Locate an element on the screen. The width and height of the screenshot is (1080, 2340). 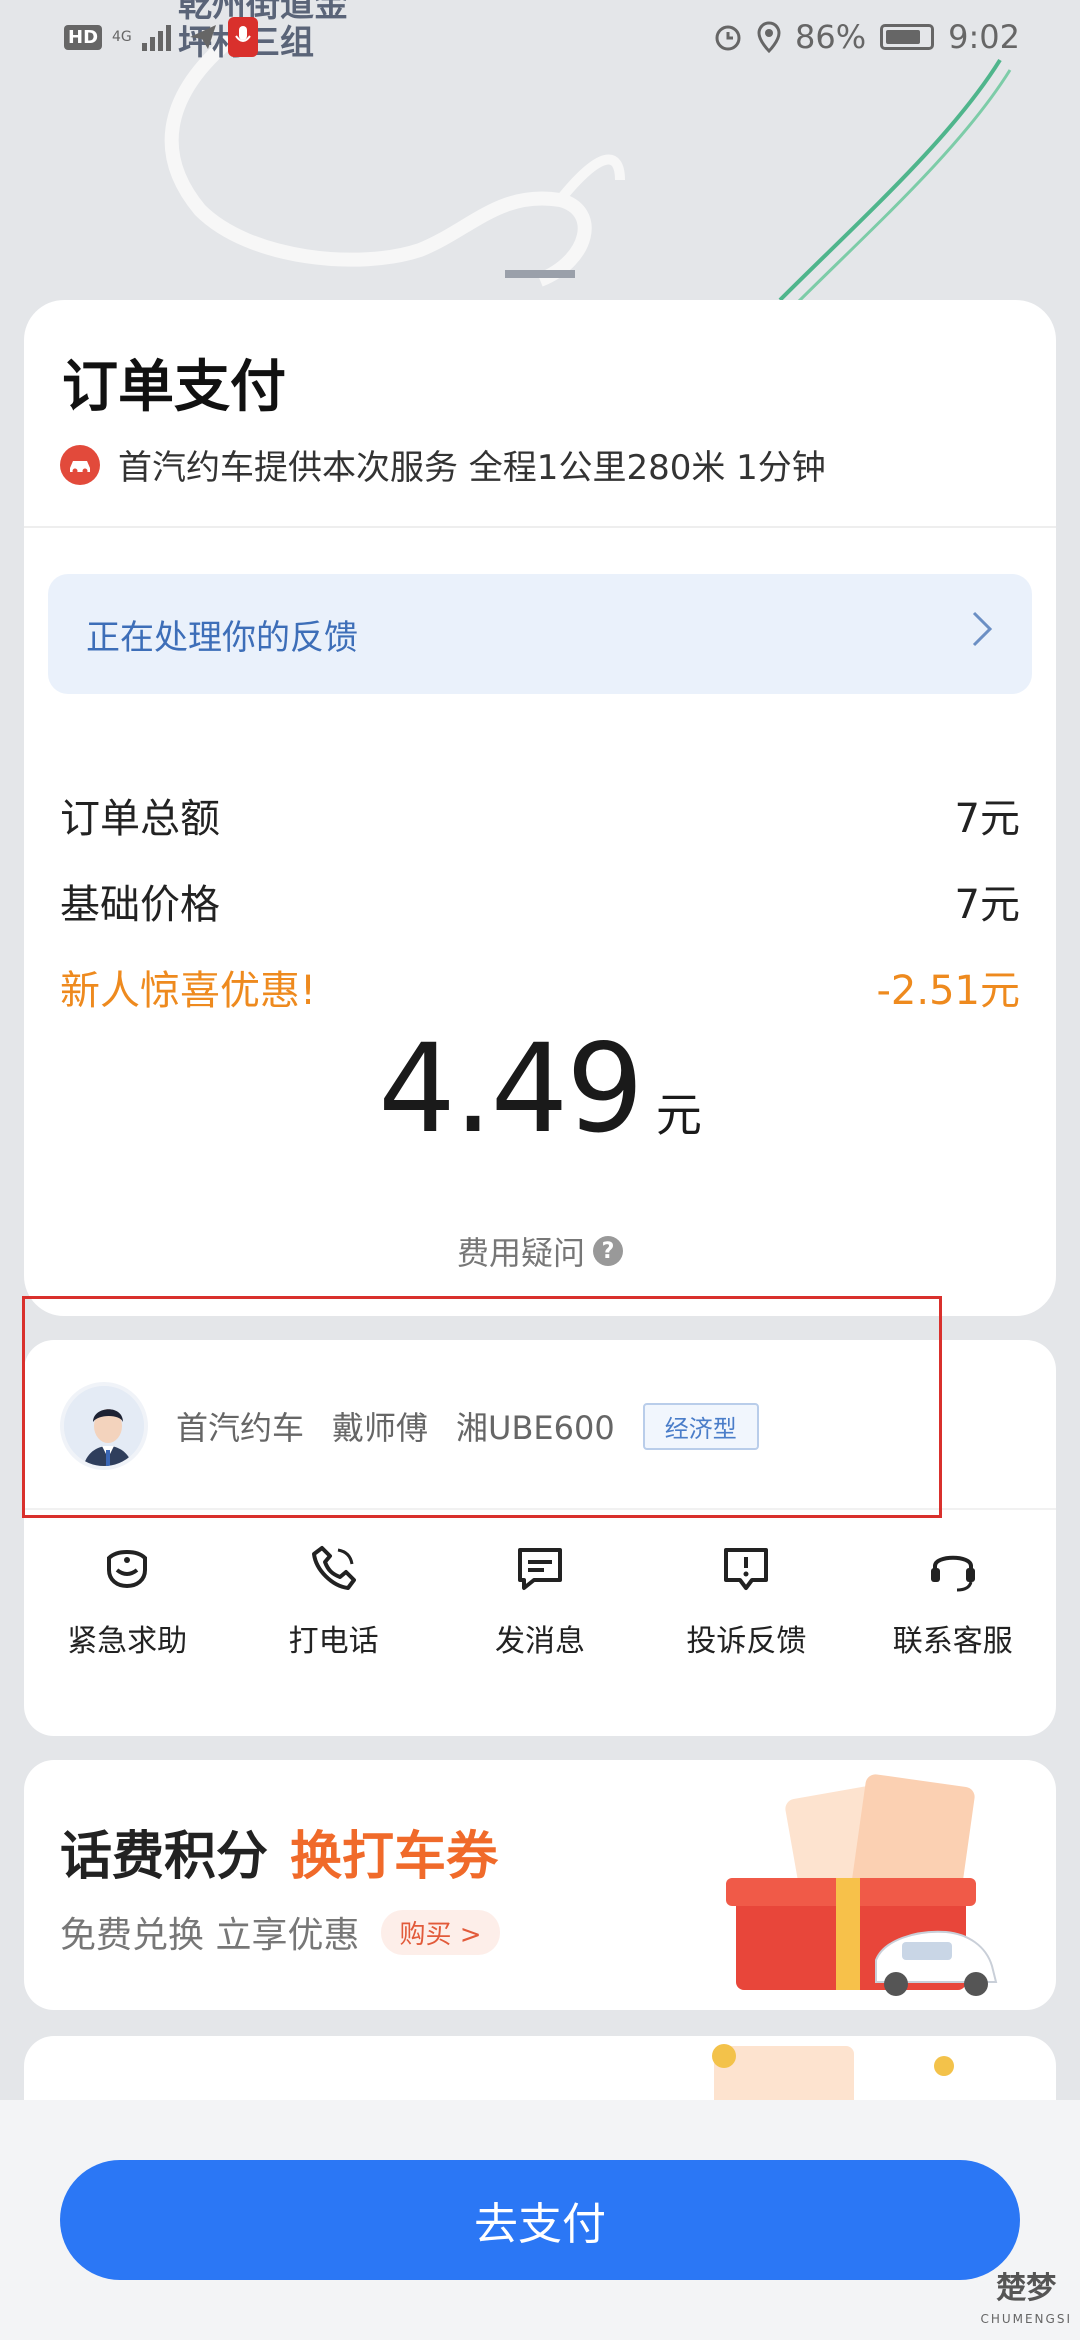
send-icon is located at coordinates (203, 37).